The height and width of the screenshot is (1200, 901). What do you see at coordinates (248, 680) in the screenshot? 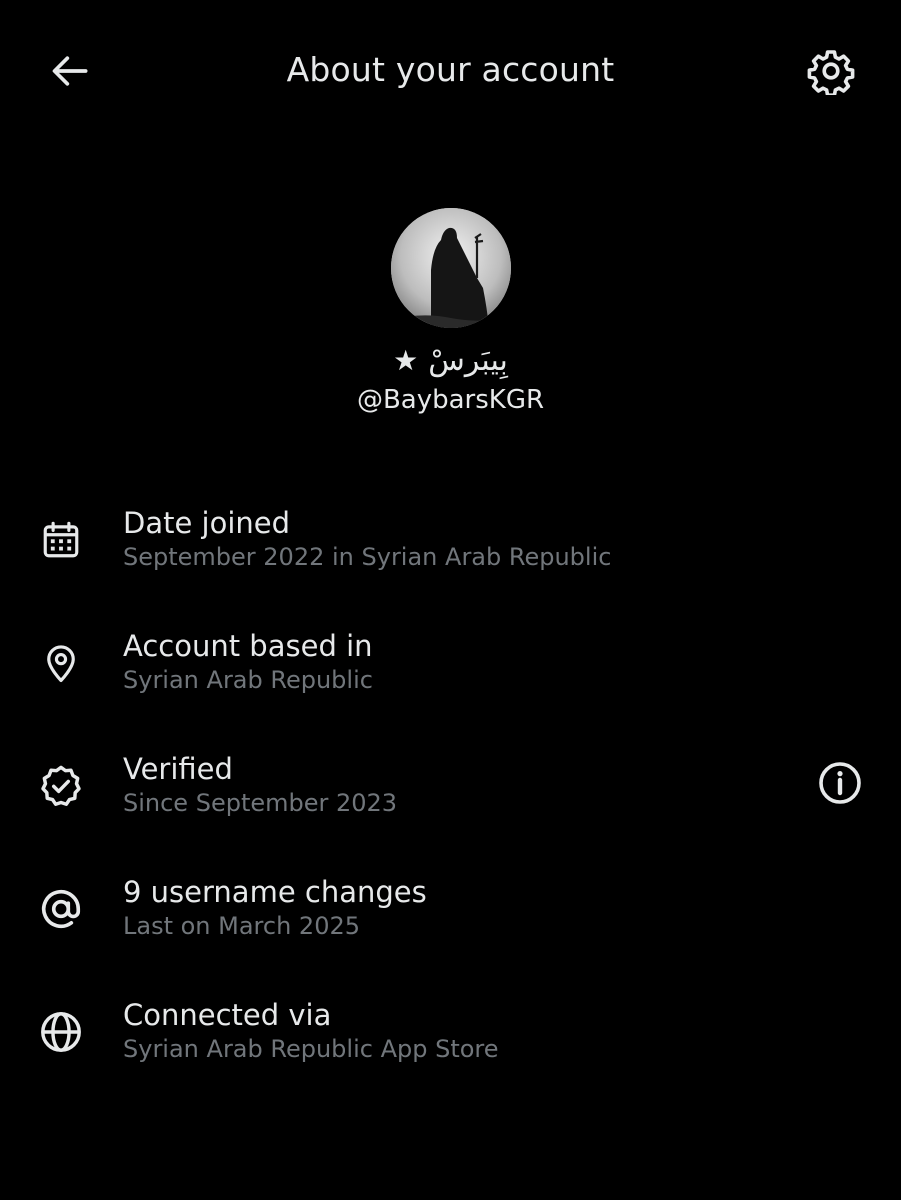
I see `account-based-in-value: Syrian Arab Republic` at bounding box center [248, 680].